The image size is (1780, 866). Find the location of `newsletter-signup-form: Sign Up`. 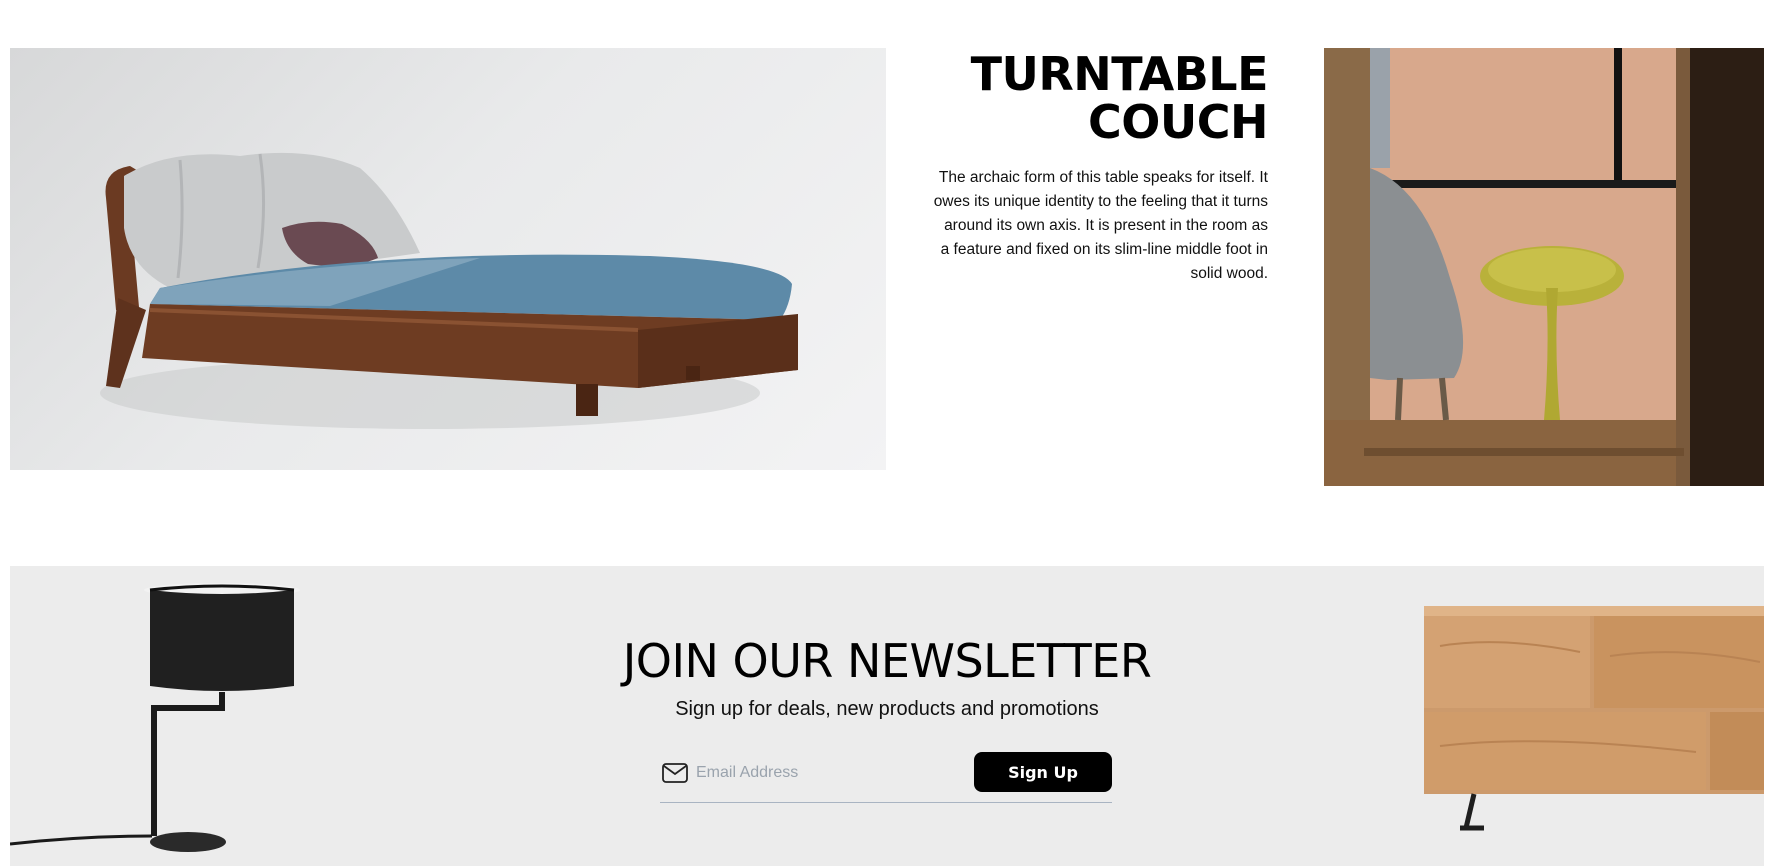

newsletter-signup-form: Sign Up is located at coordinates (886, 777).